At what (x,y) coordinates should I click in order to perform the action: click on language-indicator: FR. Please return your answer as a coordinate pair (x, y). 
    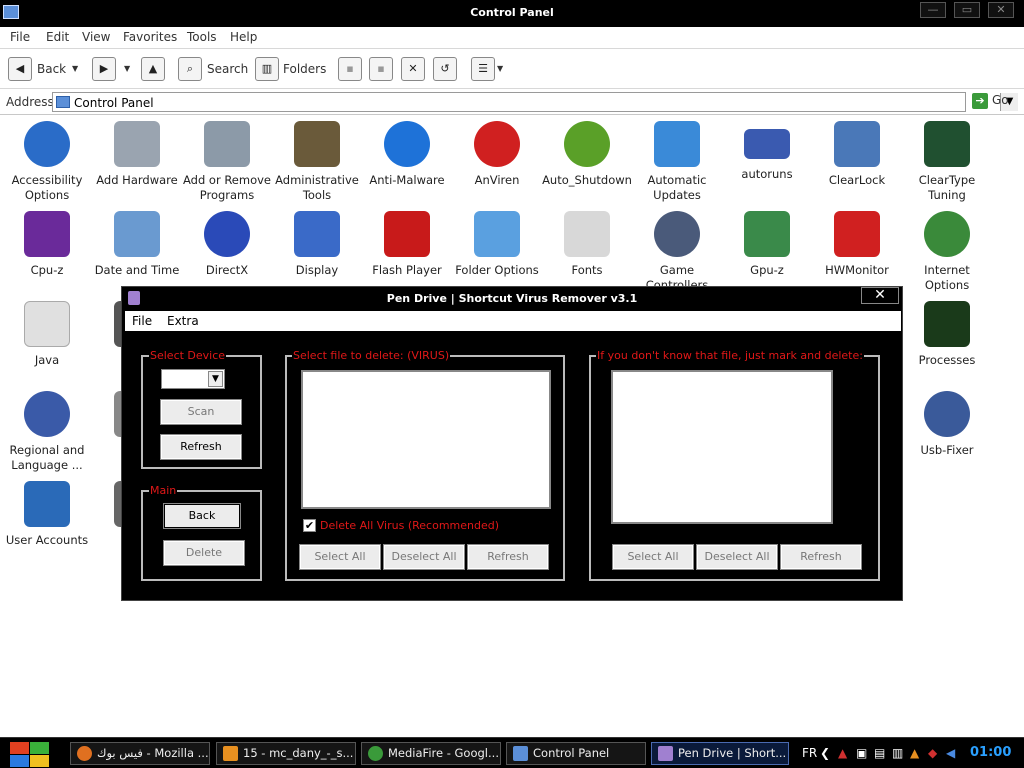
    Looking at the image, I should click on (809, 753).